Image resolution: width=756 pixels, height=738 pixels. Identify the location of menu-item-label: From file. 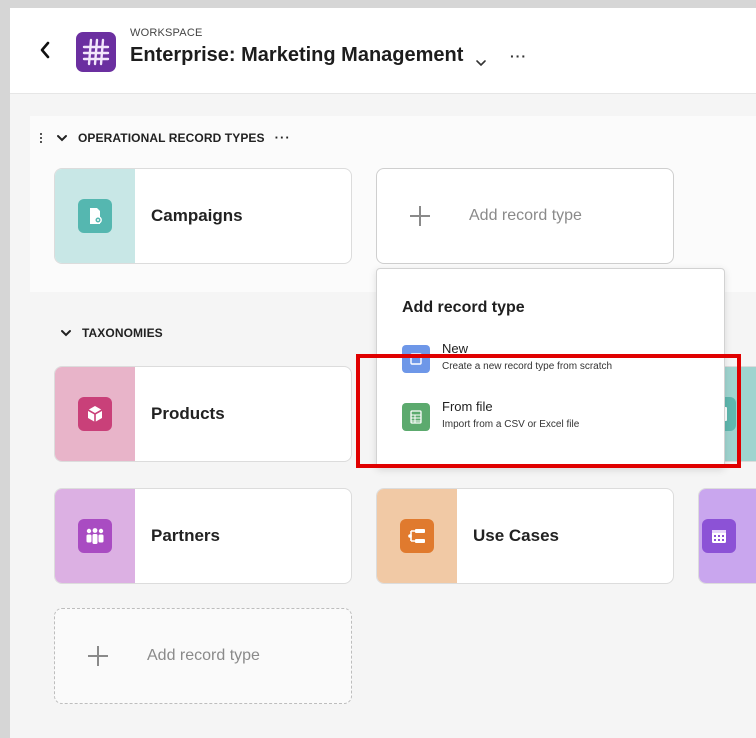
(467, 406).